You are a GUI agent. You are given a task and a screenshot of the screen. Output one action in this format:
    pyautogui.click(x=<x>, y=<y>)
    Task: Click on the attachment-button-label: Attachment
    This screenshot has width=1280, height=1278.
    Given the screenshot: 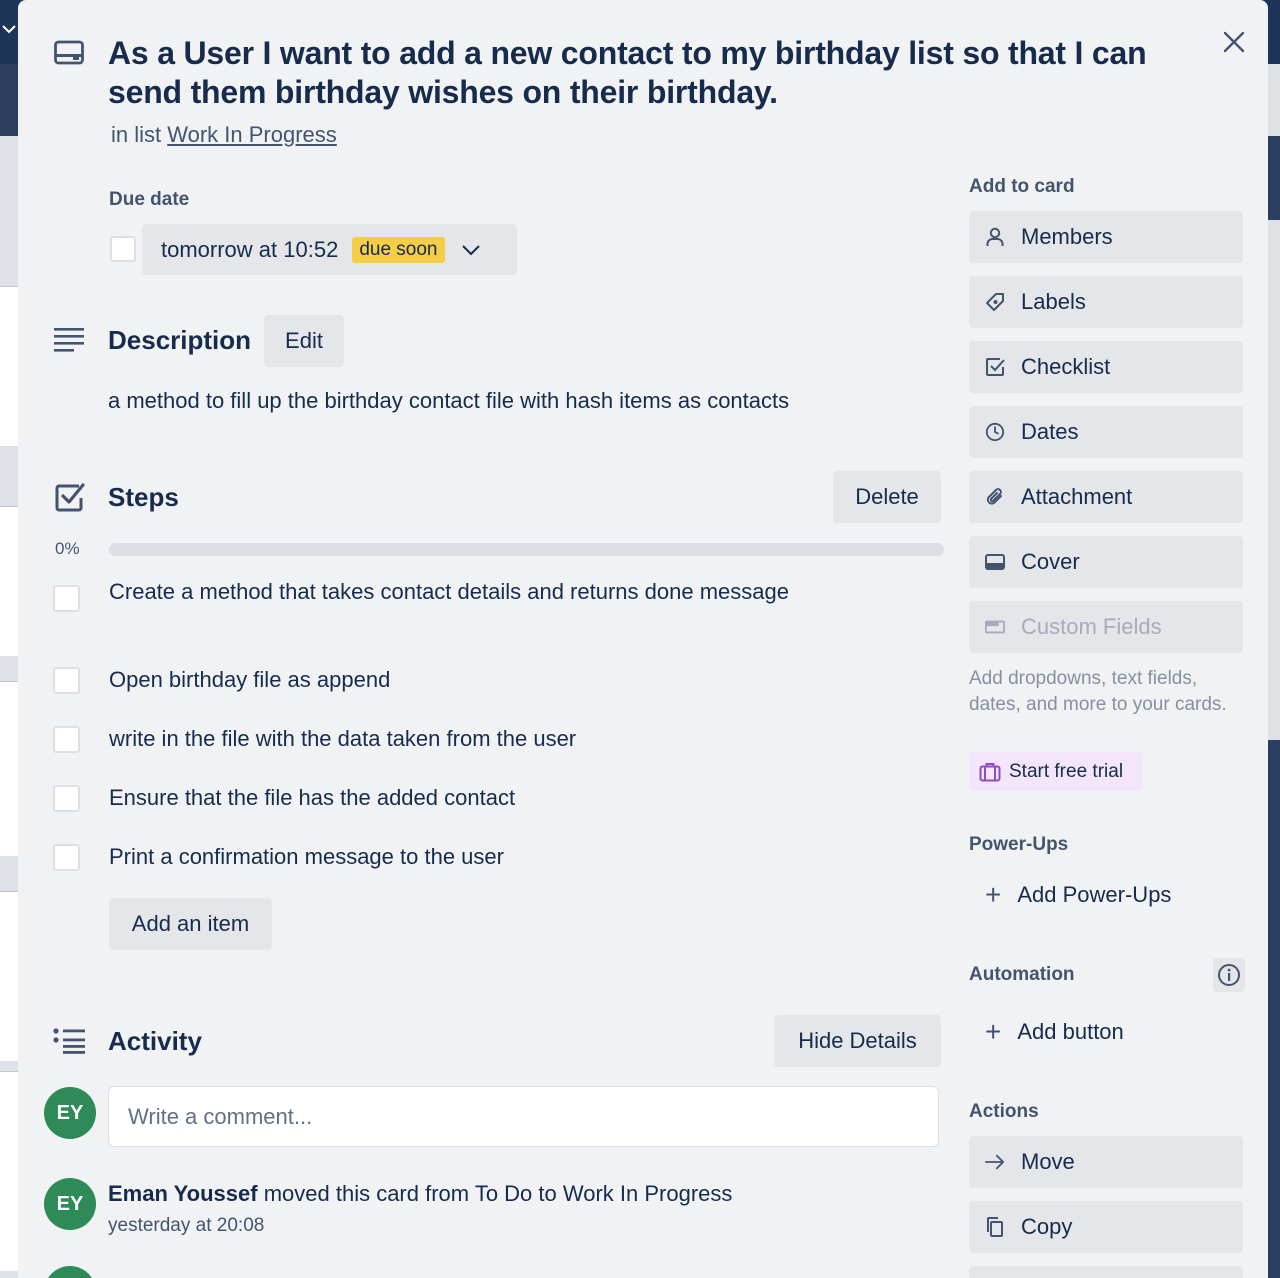 What is the action you would take?
    pyautogui.click(x=1077, y=496)
    